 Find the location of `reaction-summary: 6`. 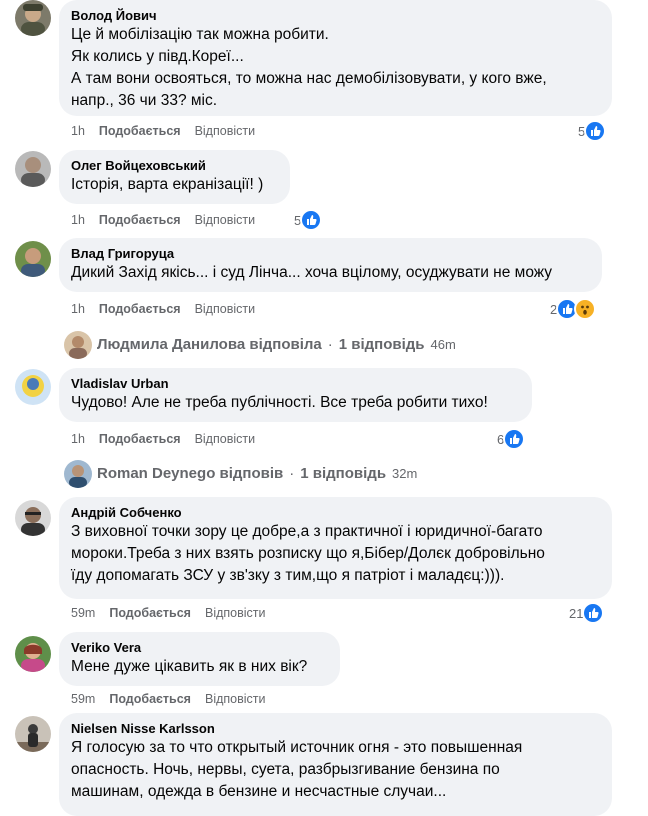

reaction-summary: 6 is located at coordinates (511, 439).